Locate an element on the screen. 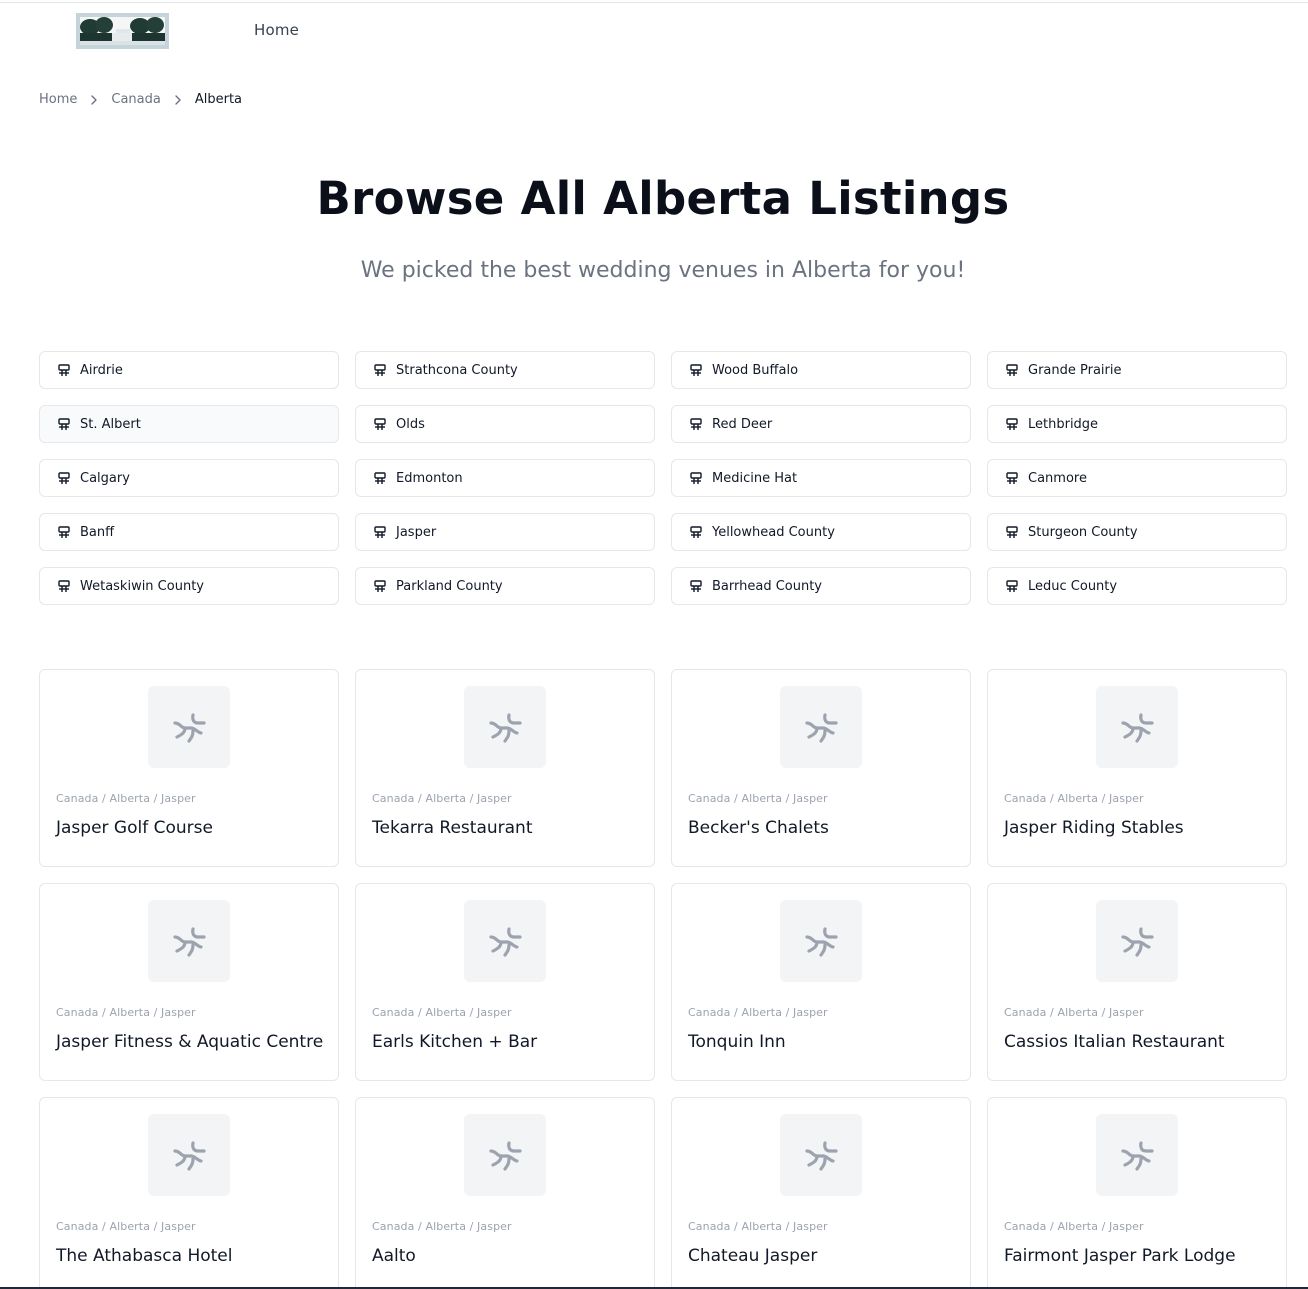  city-link-label: Parkland County is located at coordinates (449, 586).